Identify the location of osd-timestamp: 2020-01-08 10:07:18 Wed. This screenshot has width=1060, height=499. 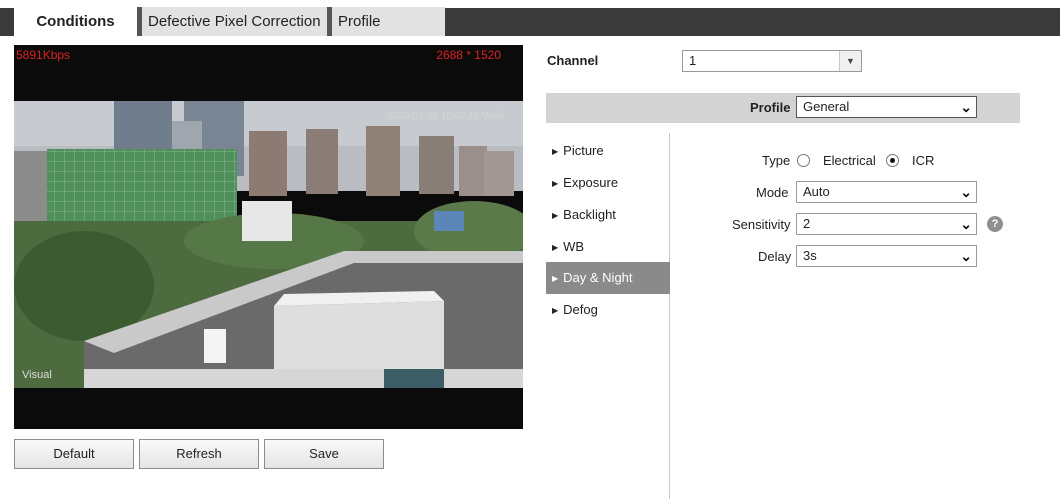
(444, 116).